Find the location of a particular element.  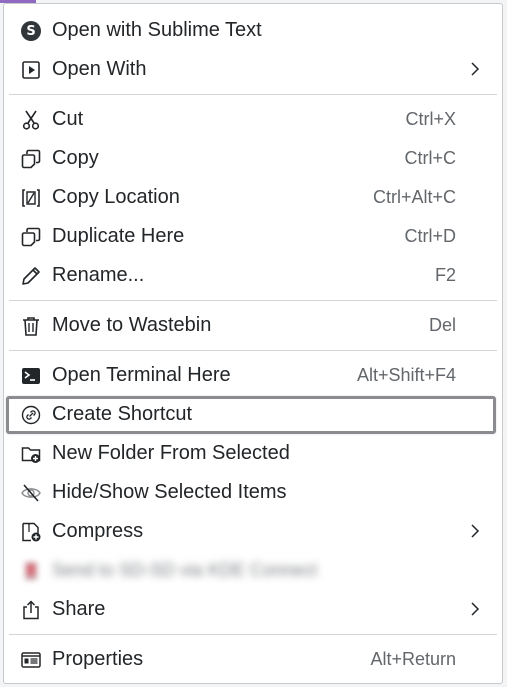

shortcut-label: Ctrl+D is located at coordinates (430, 236).